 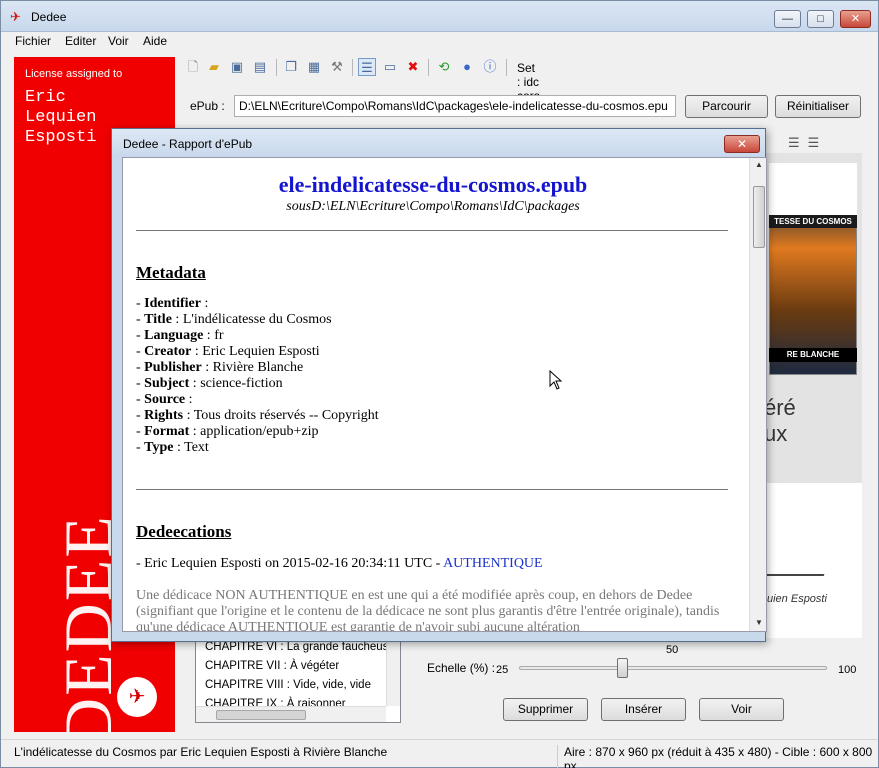 What do you see at coordinates (433, 184) in the screenshot?
I see `report-title: ele-indelicatesse-du-cosmos.epub` at bounding box center [433, 184].